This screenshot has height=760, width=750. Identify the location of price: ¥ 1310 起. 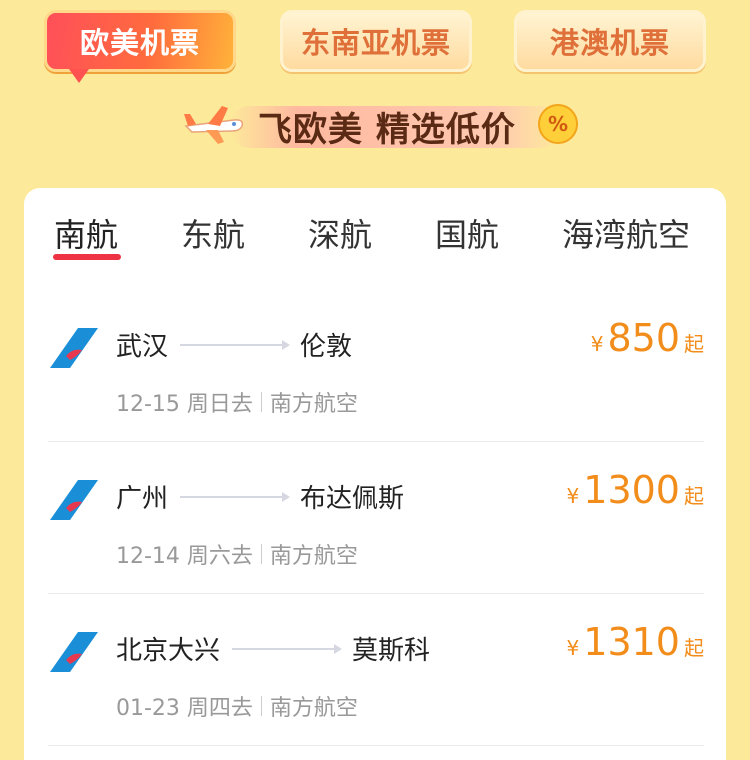
(635, 642).